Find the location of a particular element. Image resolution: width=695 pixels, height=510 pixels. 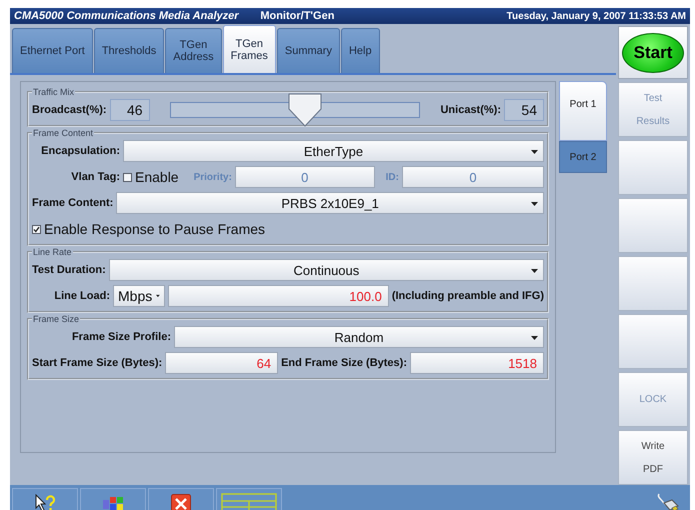

close-icon is located at coordinates (181, 502).